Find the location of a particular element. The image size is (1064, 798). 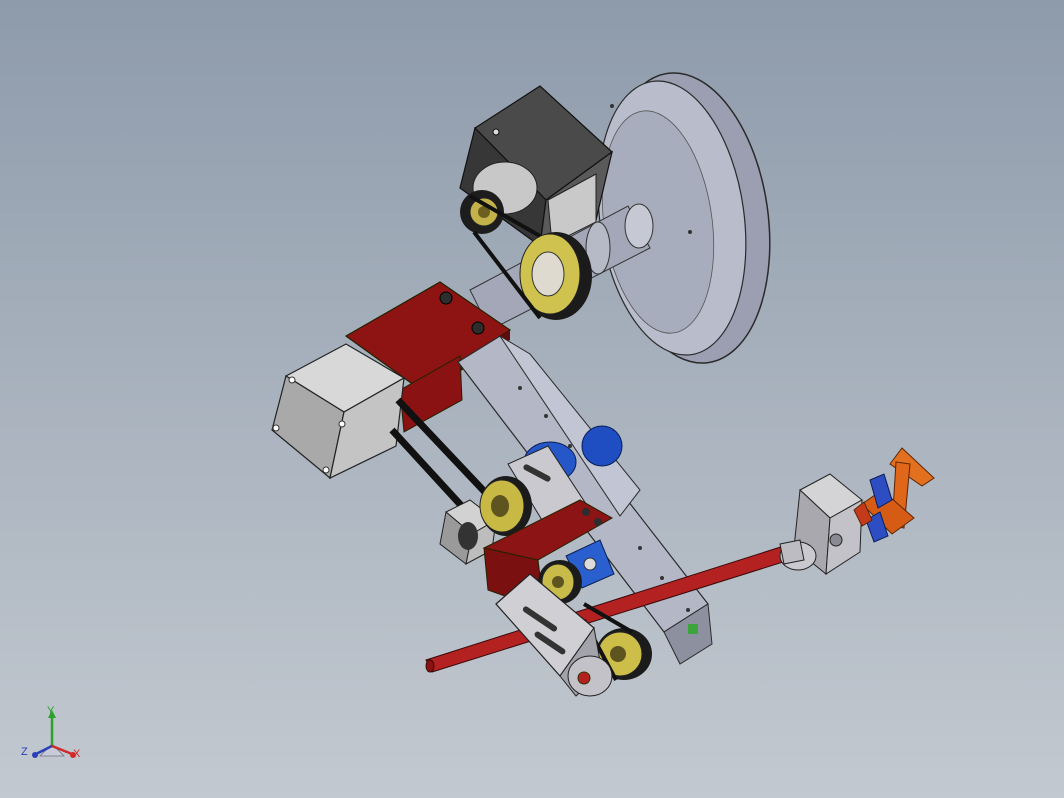

small-pulley is located at coordinates (505, 506).